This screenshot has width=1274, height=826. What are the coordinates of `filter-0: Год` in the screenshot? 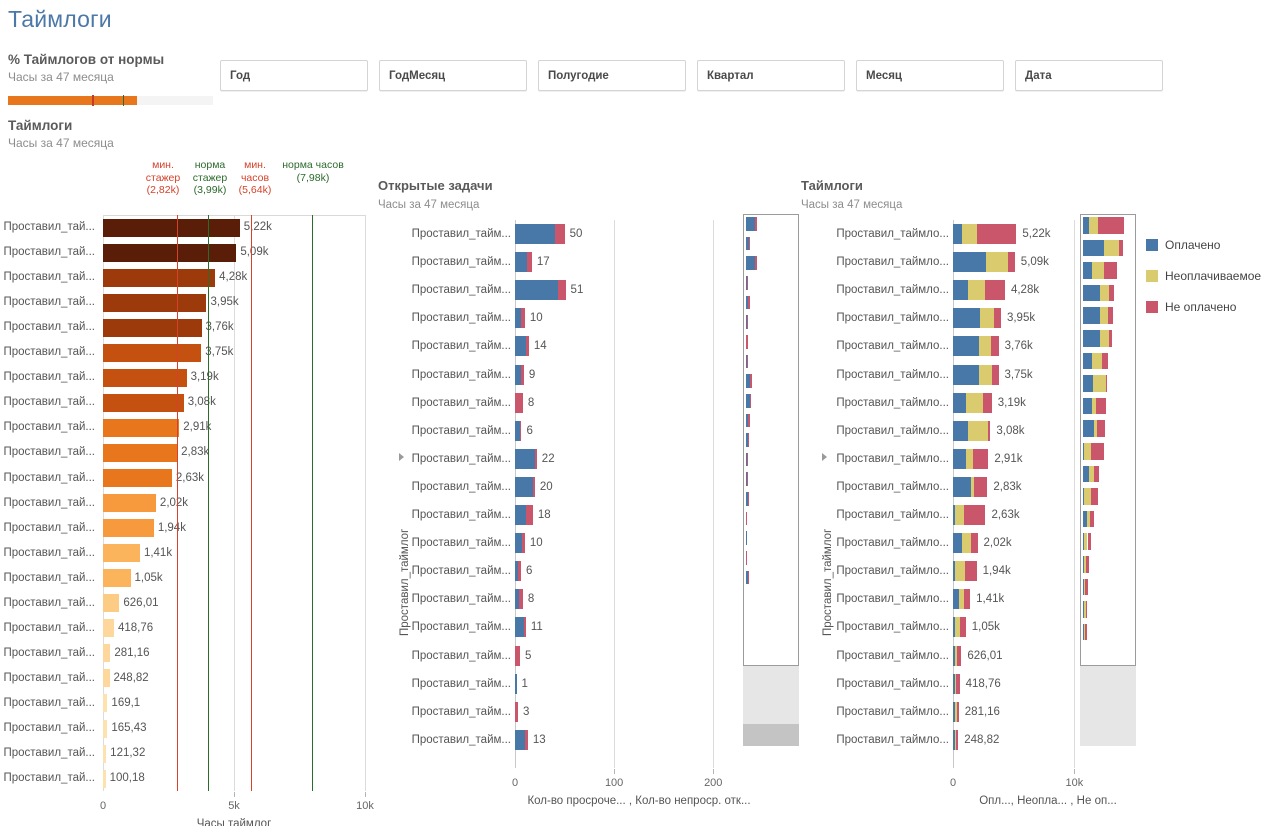 It's located at (294, 75).